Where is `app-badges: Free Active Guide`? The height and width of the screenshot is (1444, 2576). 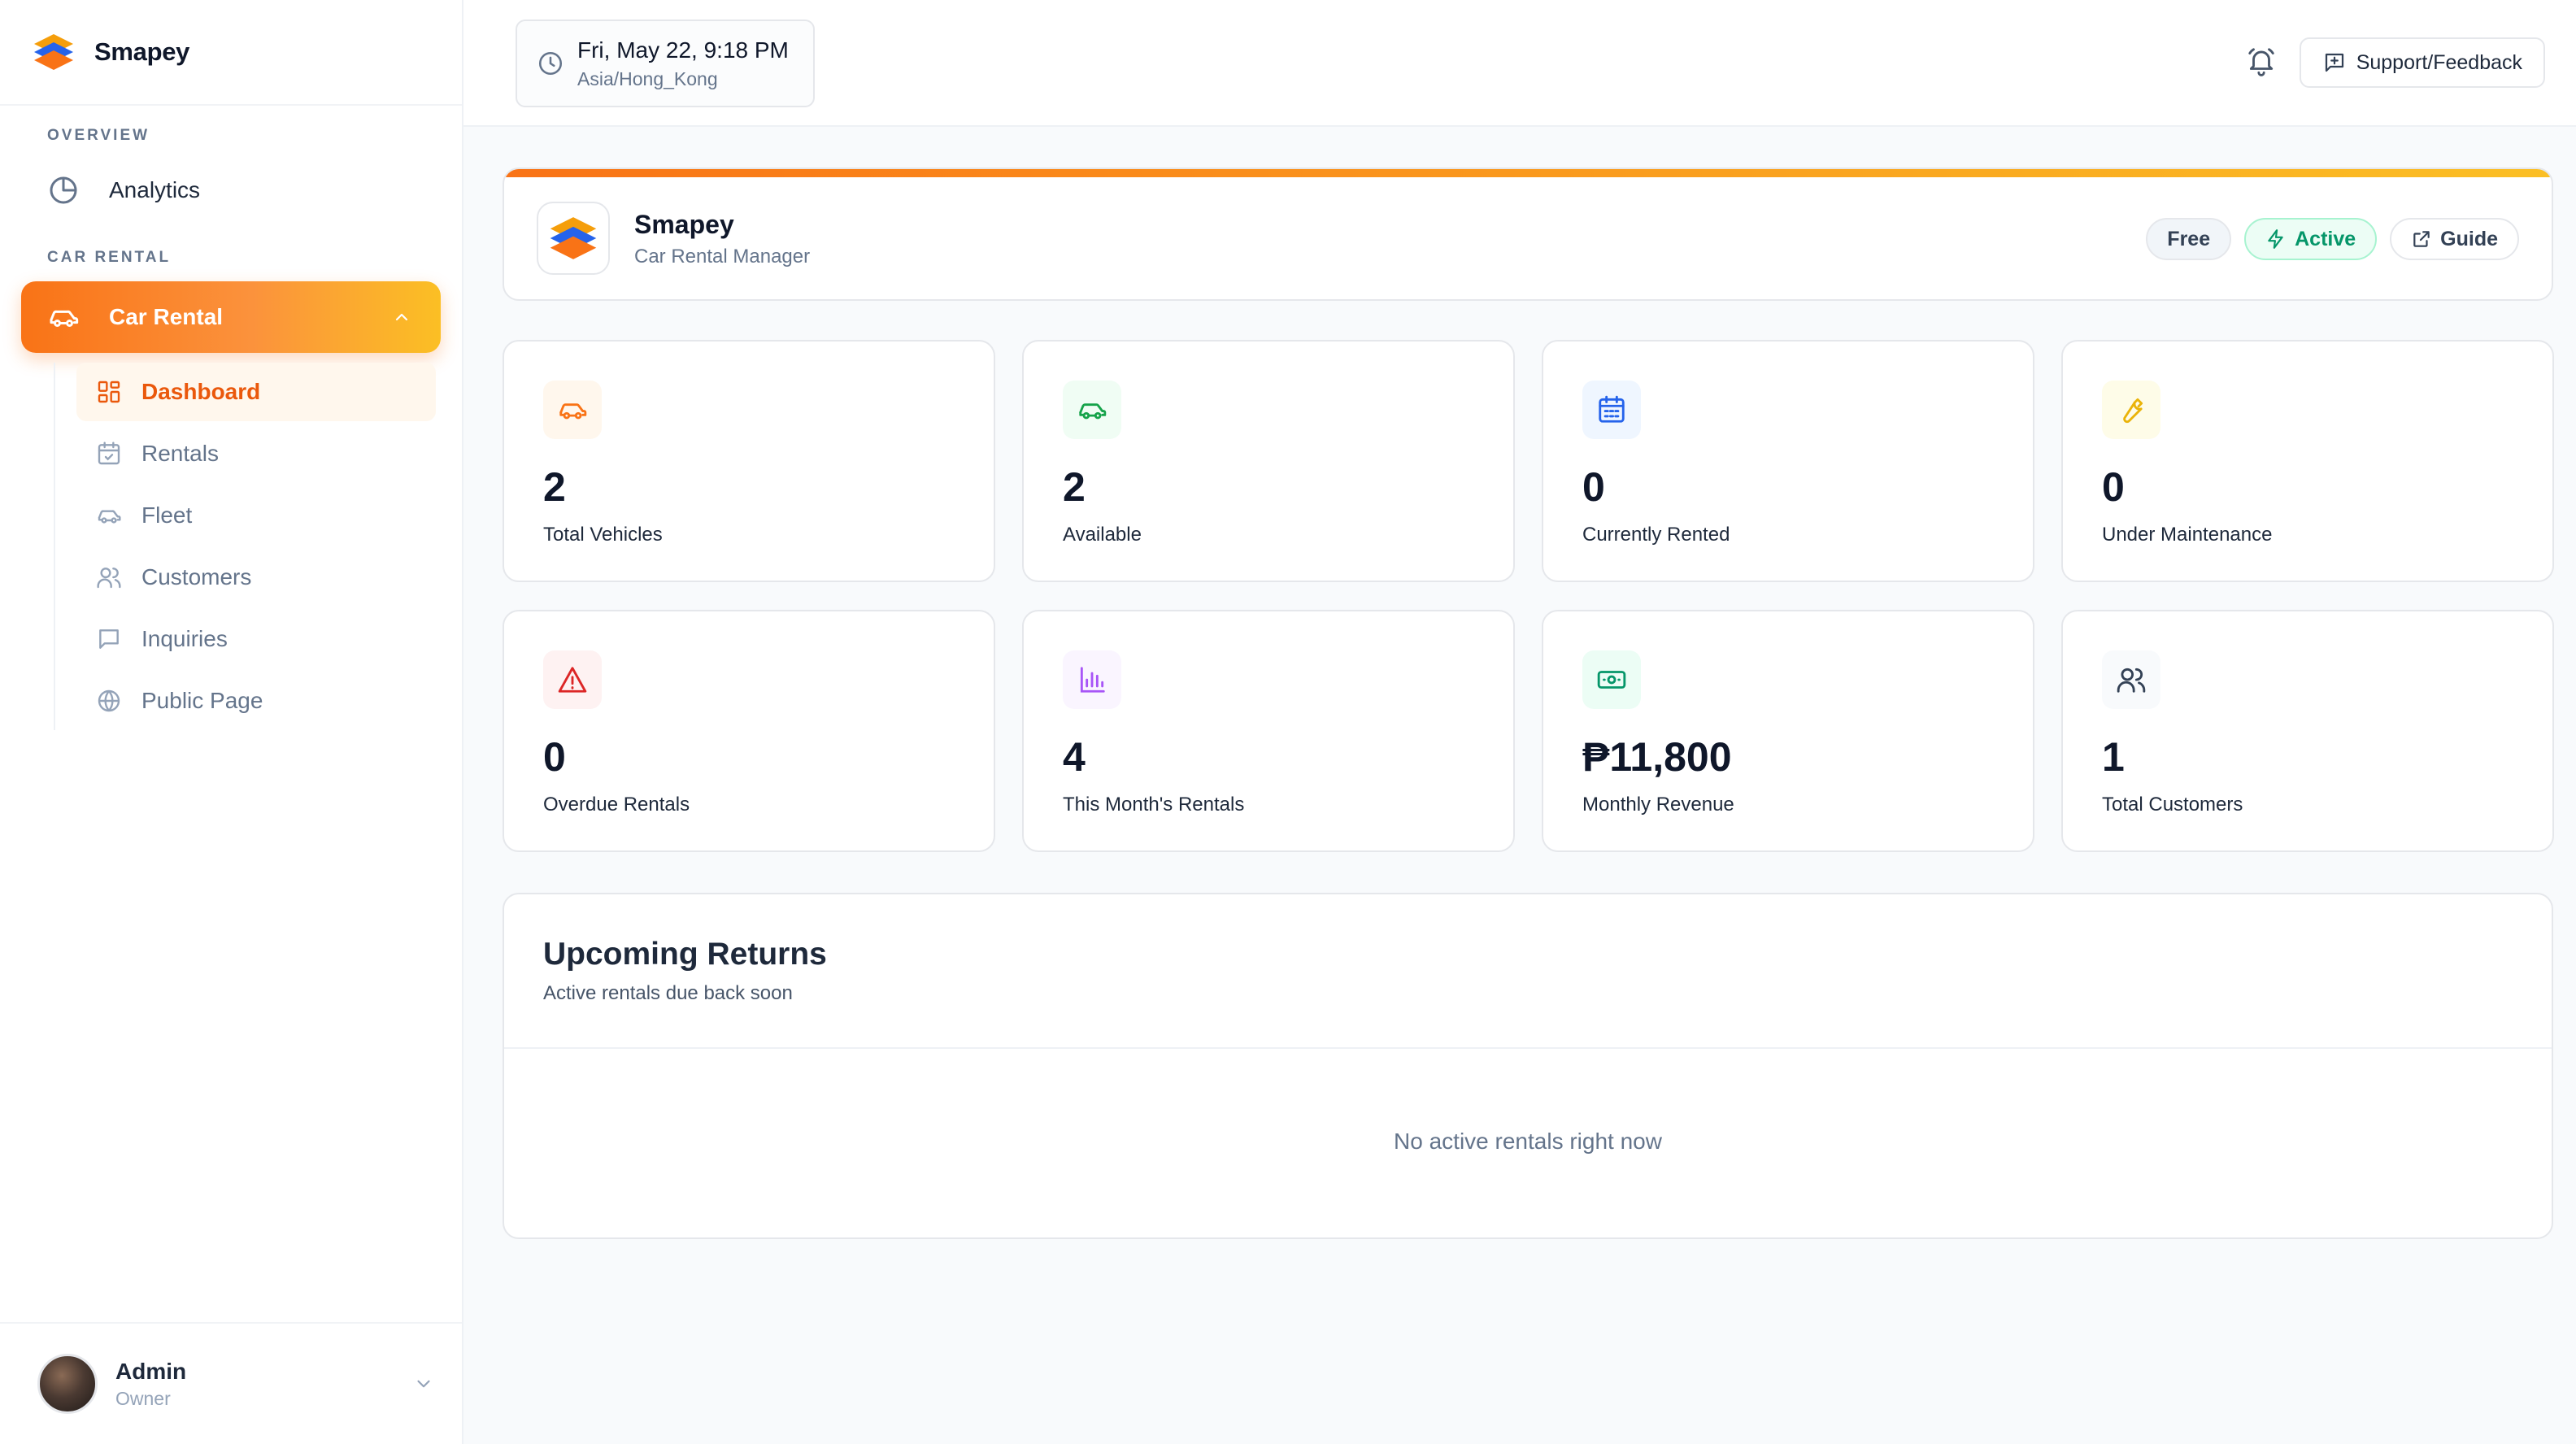
app-badges: Free Active Guide is located at coordinates (2333, 239).